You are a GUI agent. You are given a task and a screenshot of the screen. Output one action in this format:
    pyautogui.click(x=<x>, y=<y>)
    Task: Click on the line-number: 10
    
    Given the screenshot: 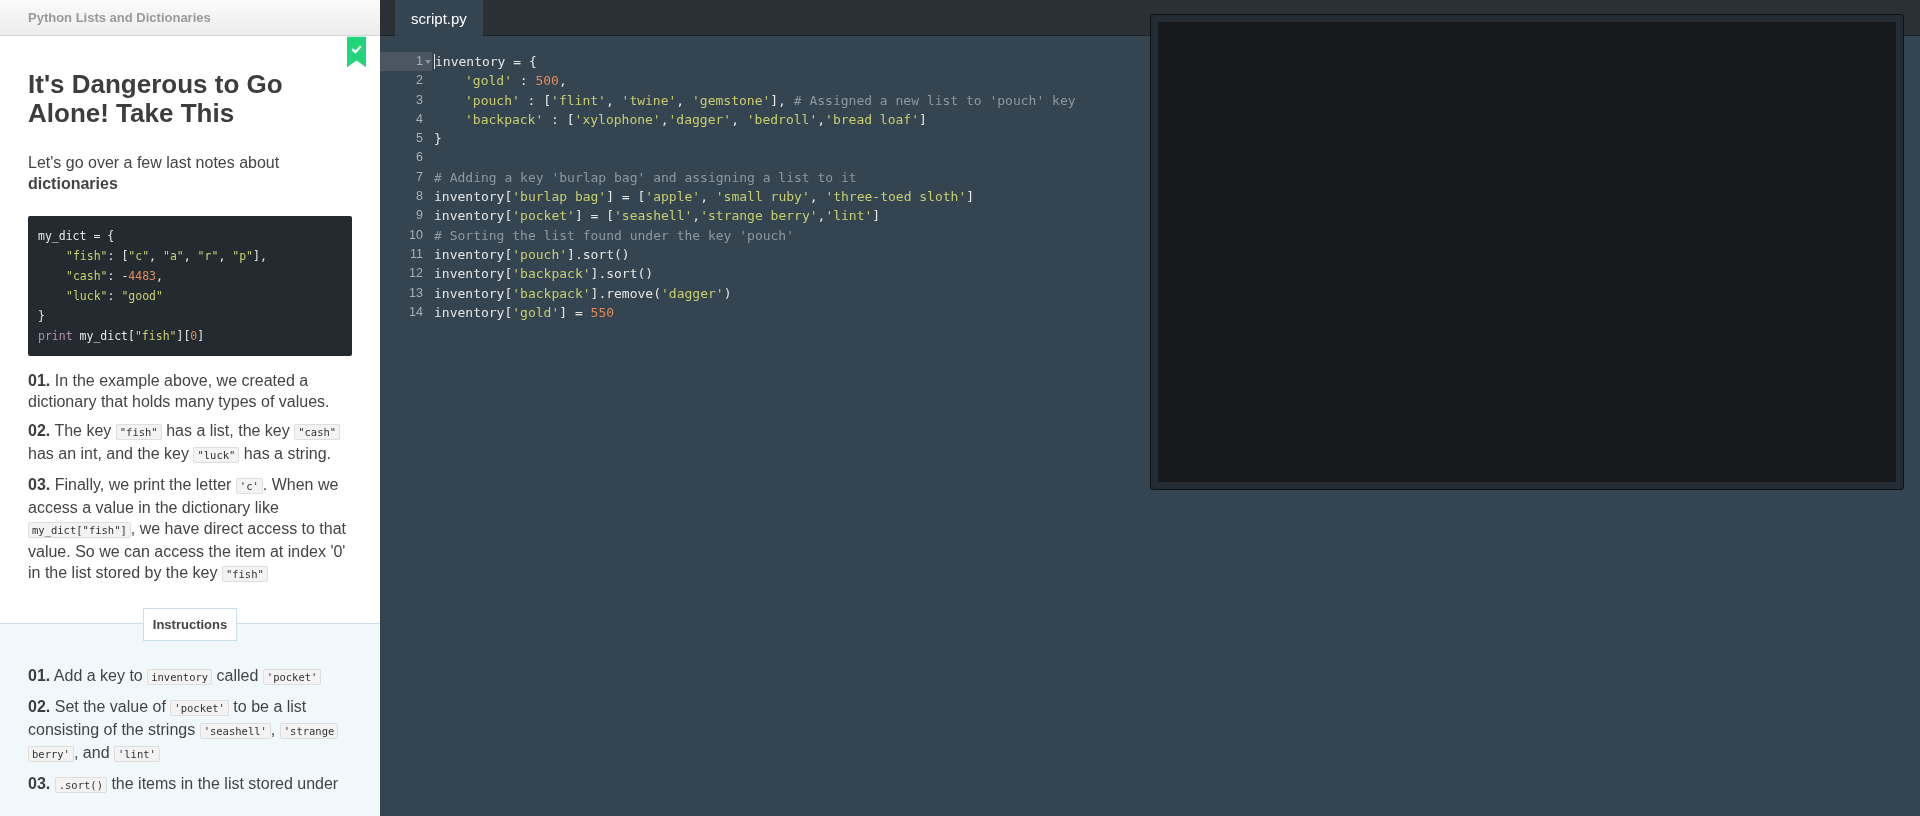 What is the action you would take?
    pyautogui.click(x=416, y=235)
    